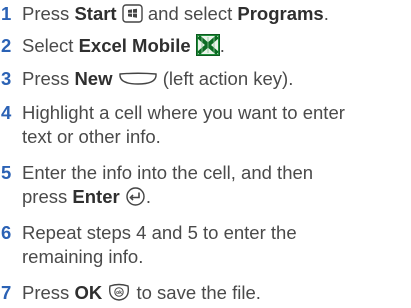 This screenshot has width=411, height=308. Describe the element at coordinates (141, 292) in the screenshot. I see `step-text: Press OK ok to save the file.` at that location.